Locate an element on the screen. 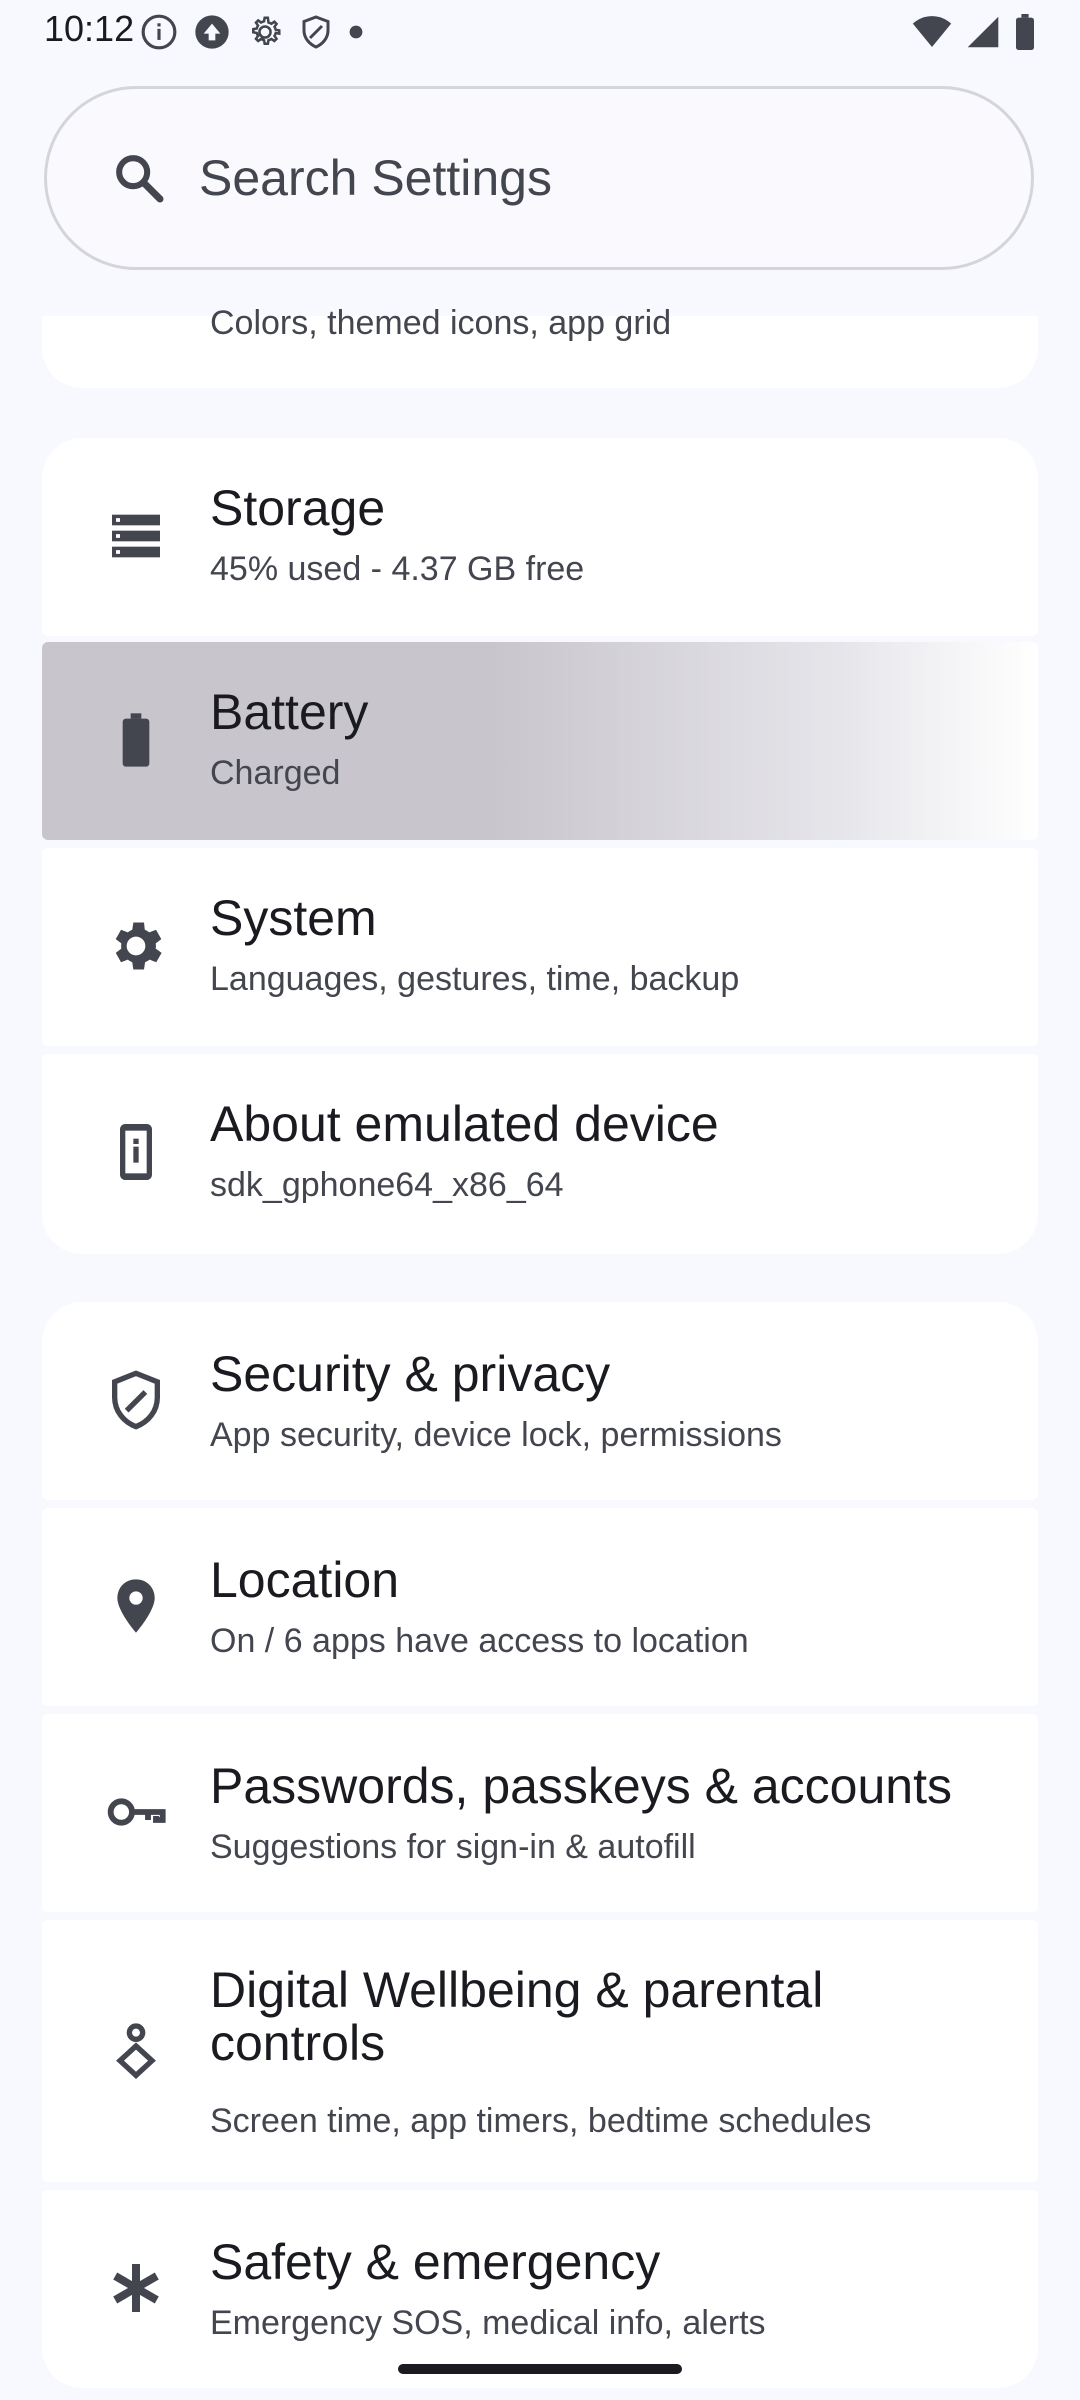 Image resolution: width=1080 pixels, height=2400 pixels. row-title: Storage is located at coordinates (298, 508).